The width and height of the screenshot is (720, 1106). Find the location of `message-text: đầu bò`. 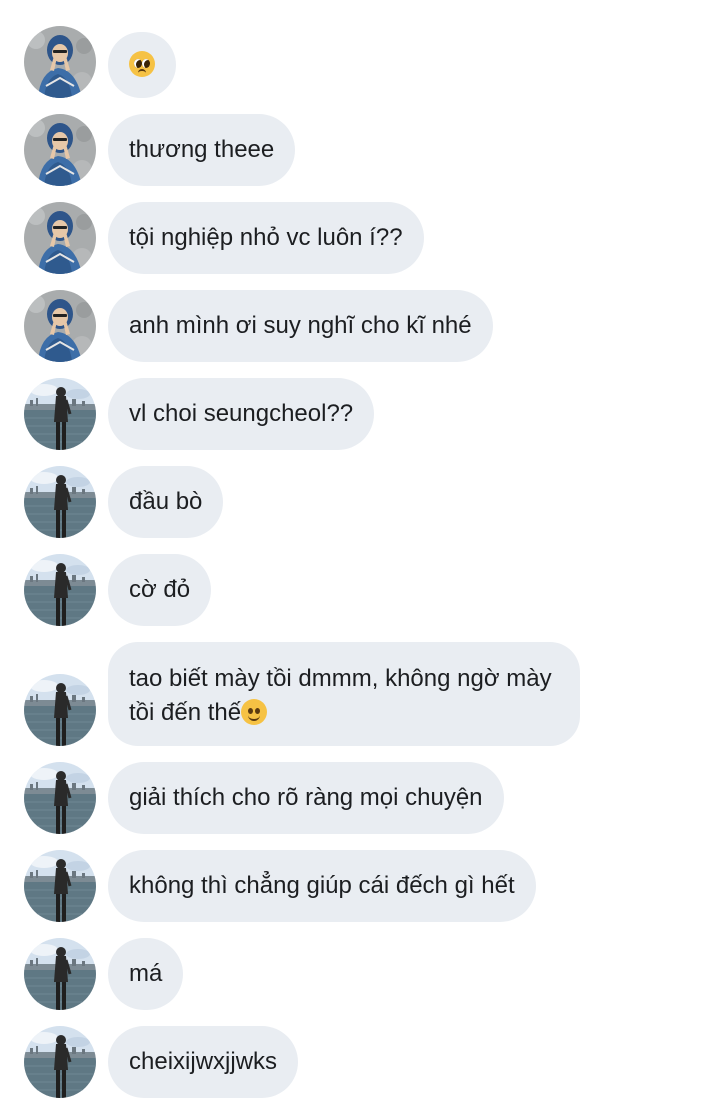

message-text: đầu bò is located at coordinates (166, 501).